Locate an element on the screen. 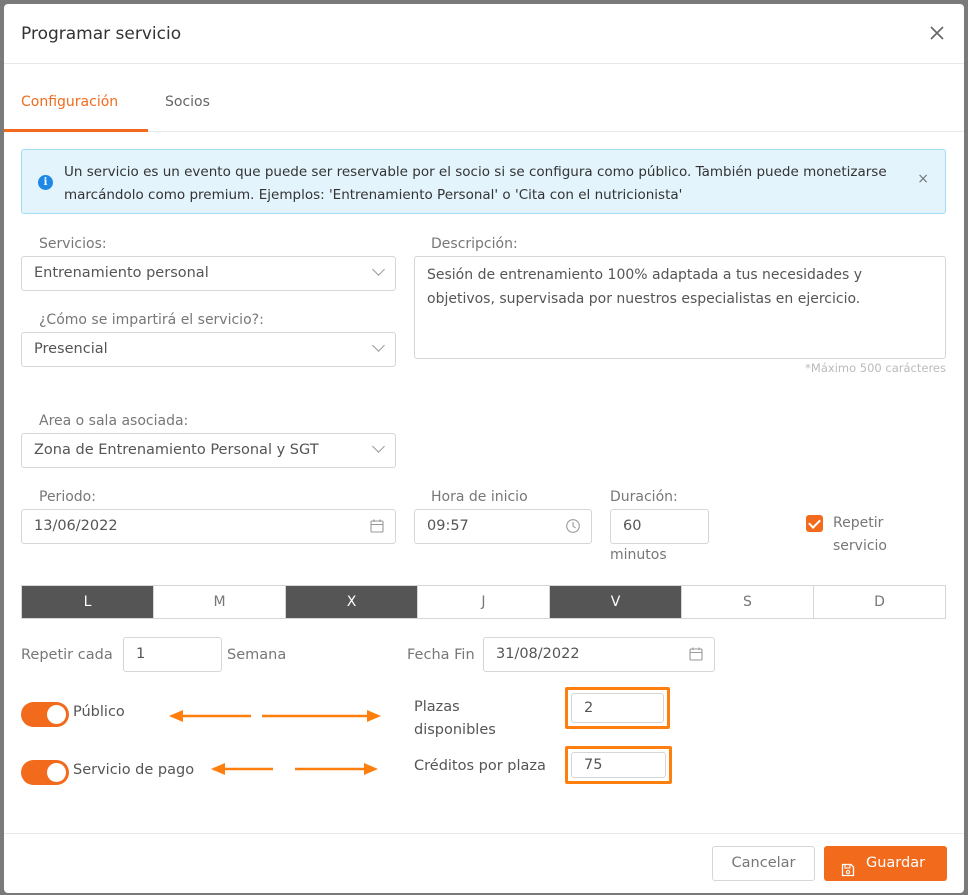 The image size is (968, 895). area-select: Zona de Entrenamiento Personal y SGT is located at coordinates (208, 450).